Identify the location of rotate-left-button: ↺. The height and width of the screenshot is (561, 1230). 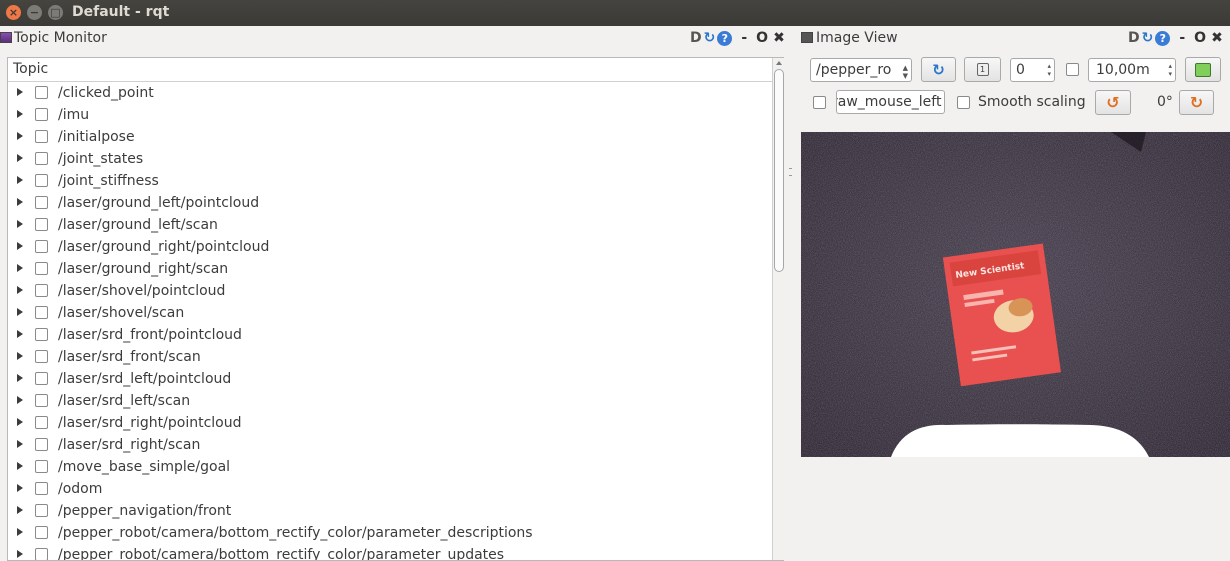
(1113, 102).